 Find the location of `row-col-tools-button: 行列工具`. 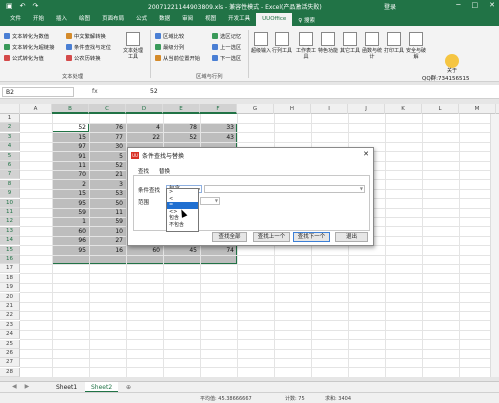

row-col-tools-button: 行列工具 is located at coordinates (282, 43).